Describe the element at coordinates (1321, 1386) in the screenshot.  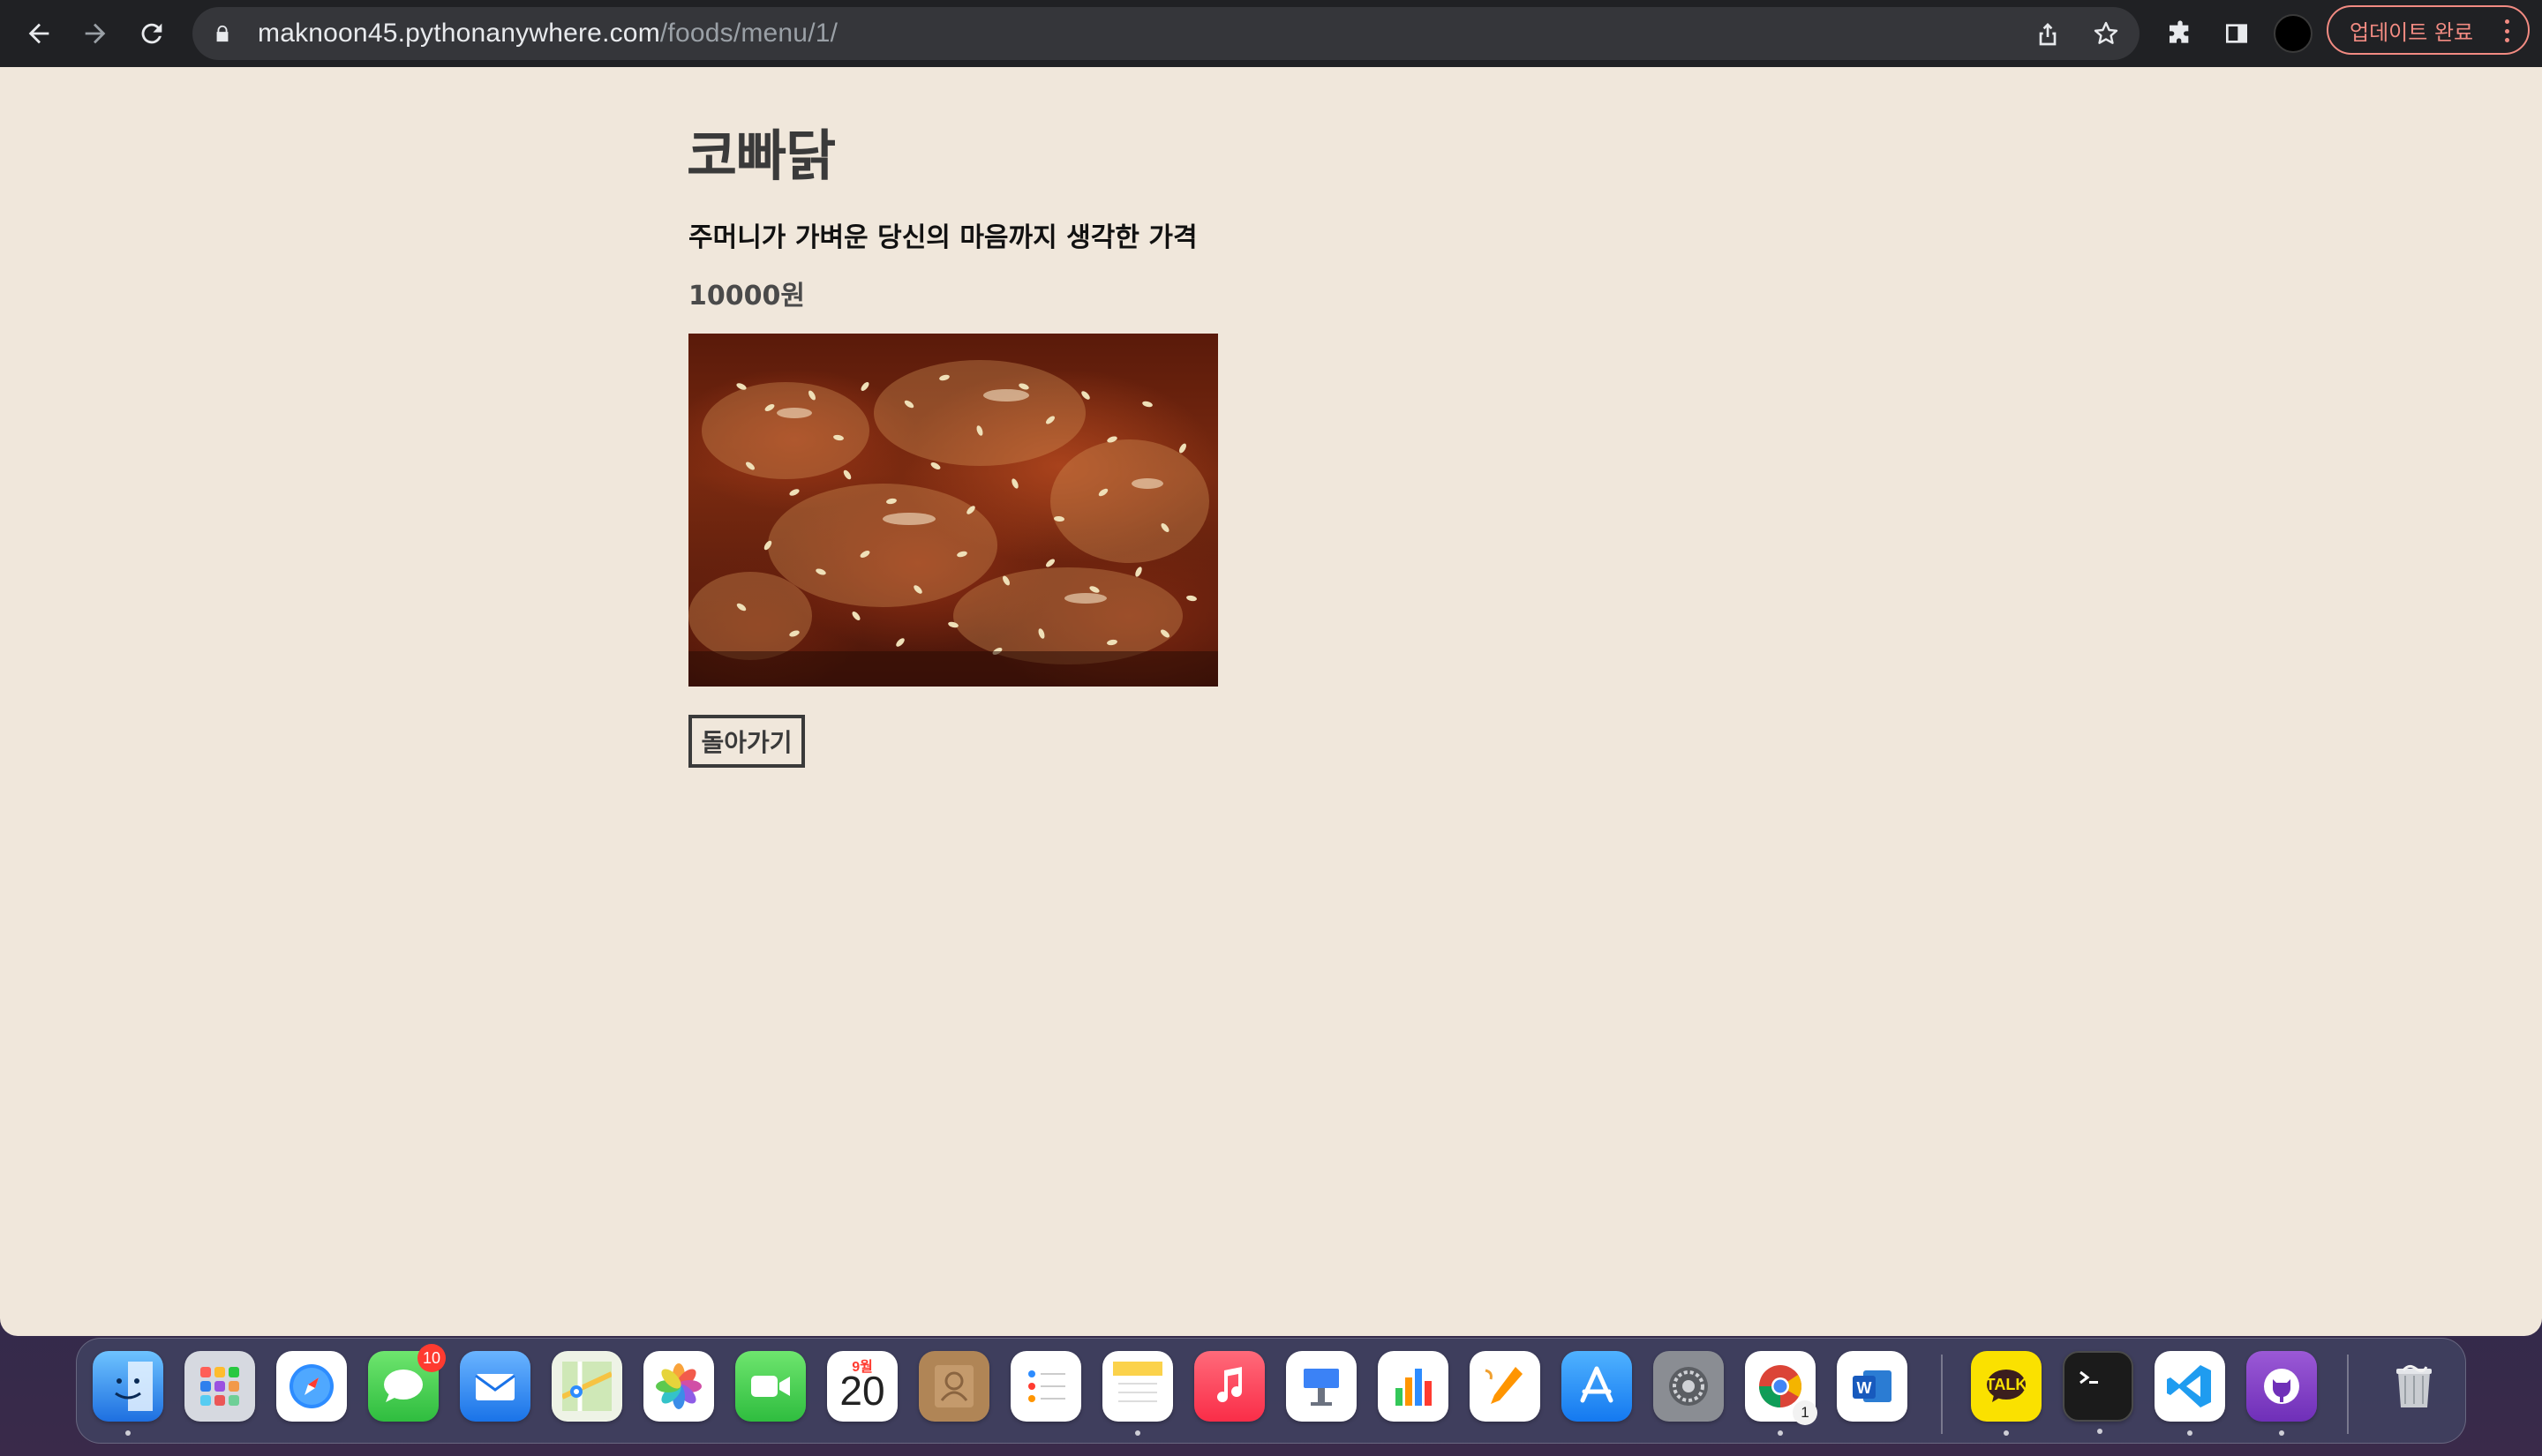
I see `keynote-icon` at that location.